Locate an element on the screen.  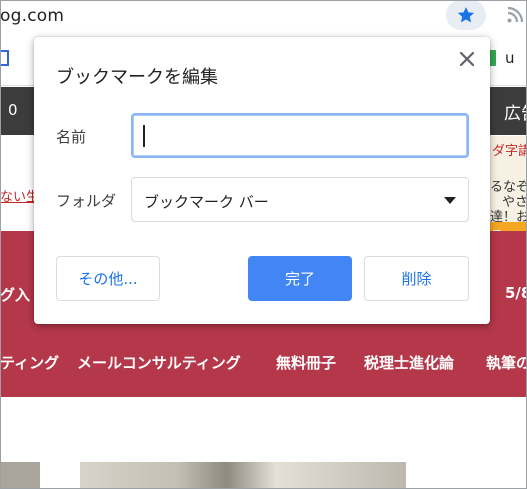
feed-icon is located at coordinates (515, 15).